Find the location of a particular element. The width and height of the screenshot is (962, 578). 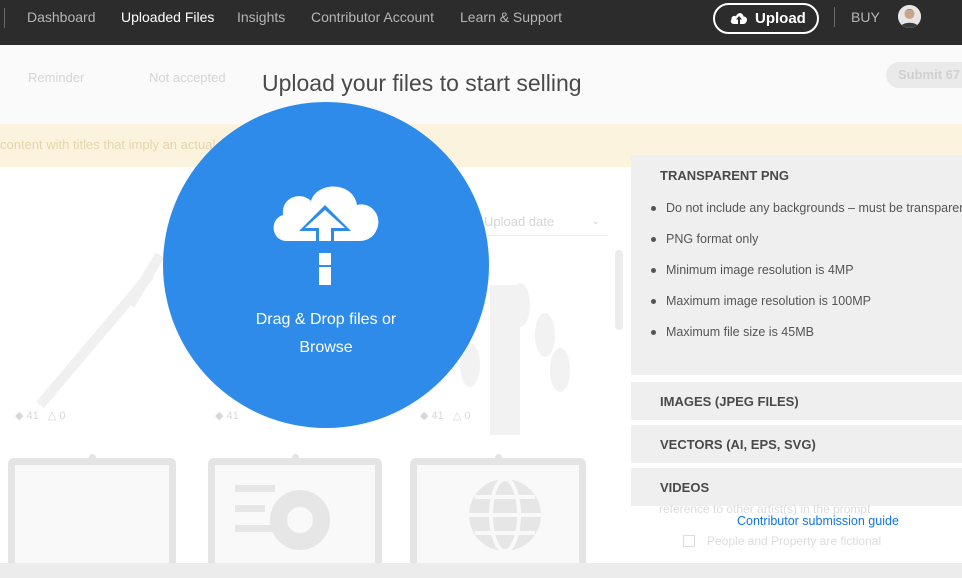

section-images: IMAGES (JPEG FILES) is located at coordinates (796, 401).